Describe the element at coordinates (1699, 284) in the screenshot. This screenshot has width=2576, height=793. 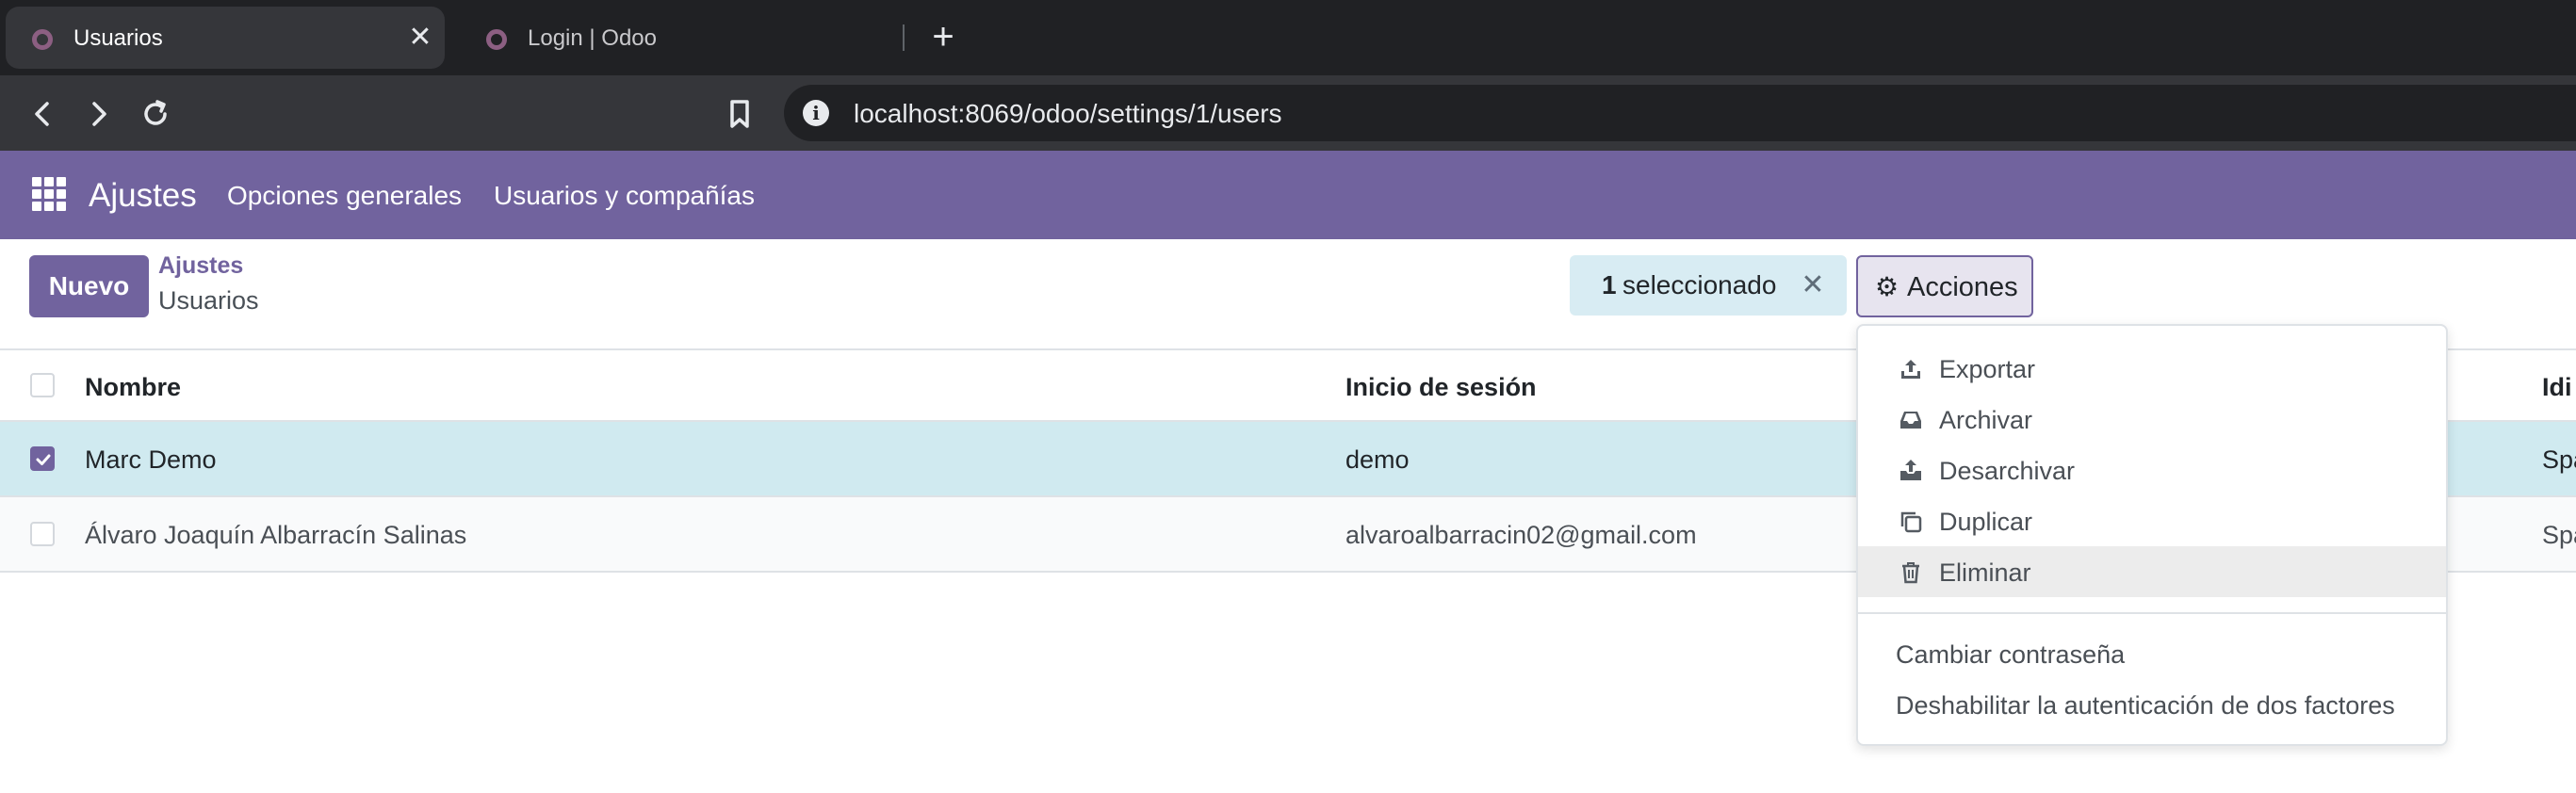
I see `selection-label: seleccionado` at that location.